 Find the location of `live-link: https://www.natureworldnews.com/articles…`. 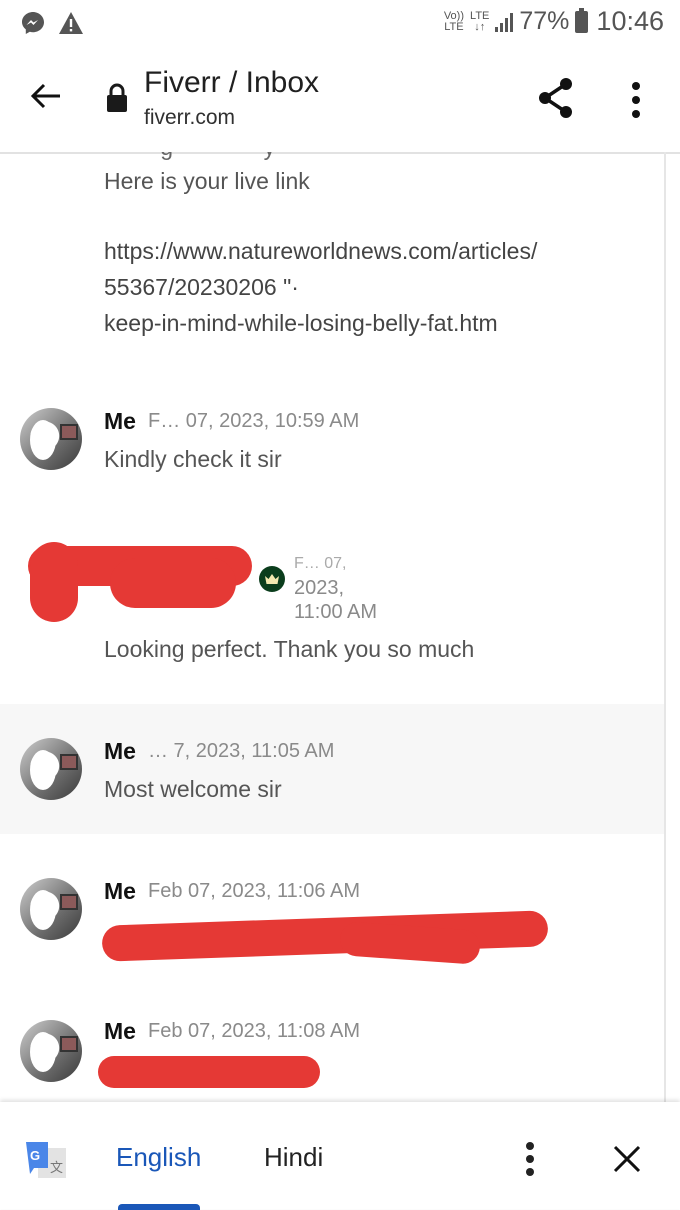

live-link: https://www.natureworldnews.com/articles… is located at coordinates (374, 287).